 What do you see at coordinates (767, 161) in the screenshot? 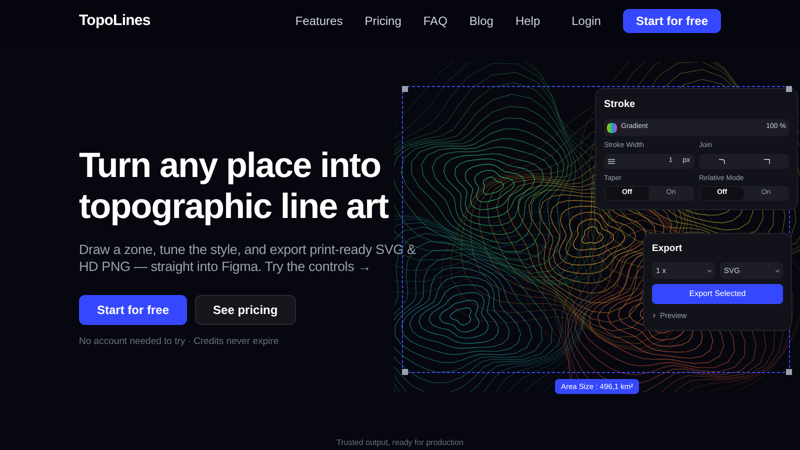
I see `miter-join-icon` at bounding box center [767, 161].